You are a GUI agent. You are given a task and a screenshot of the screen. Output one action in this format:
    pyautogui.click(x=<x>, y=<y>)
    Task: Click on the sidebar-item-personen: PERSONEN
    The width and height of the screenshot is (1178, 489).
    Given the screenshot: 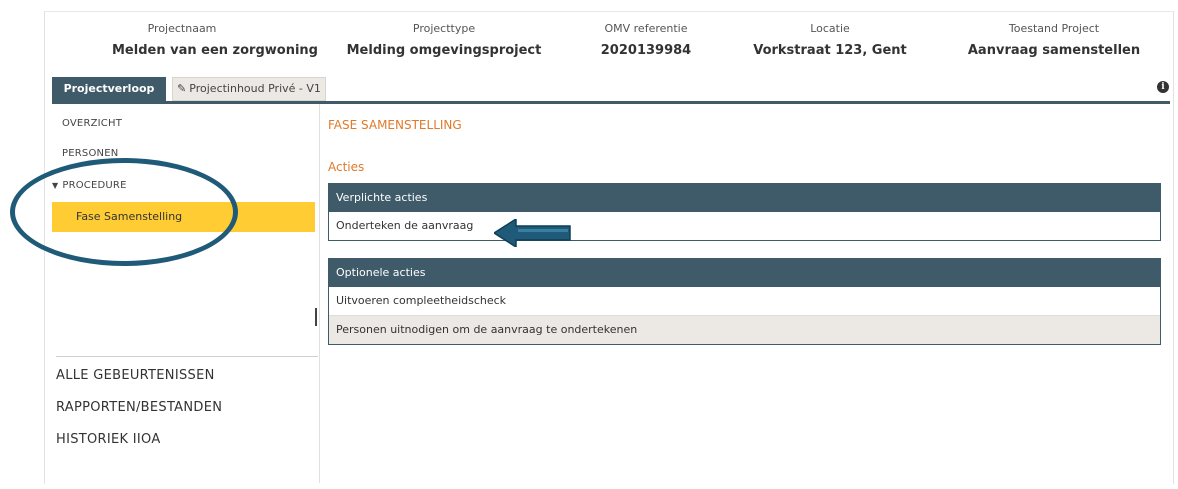 What is the action you would take?
    pyautogui.click(x=90, y=153)
    